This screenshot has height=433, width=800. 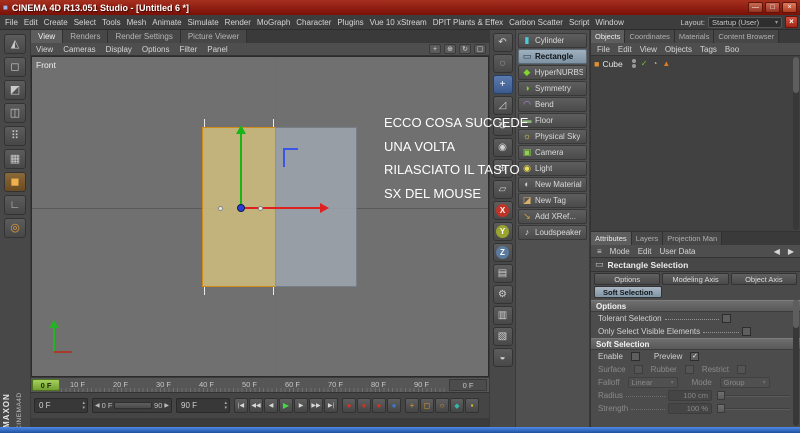 I want to click on section-soft-selection-header: Soft Selection, so click(x=695, y=344).